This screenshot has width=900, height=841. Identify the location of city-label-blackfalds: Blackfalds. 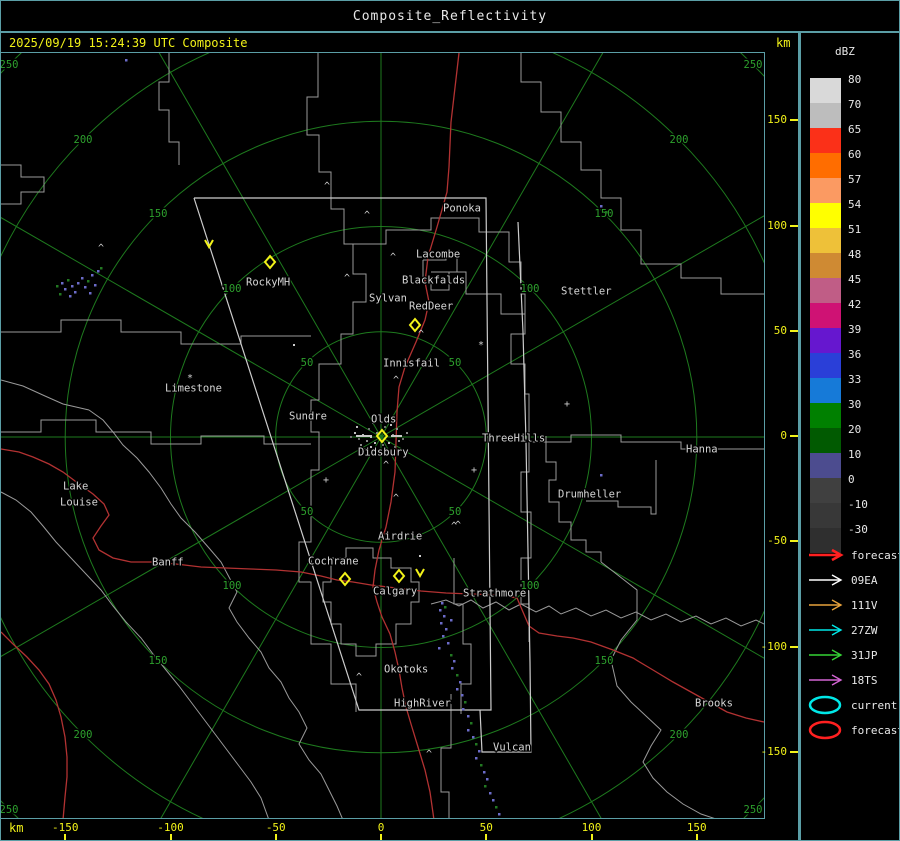
(433, 281).